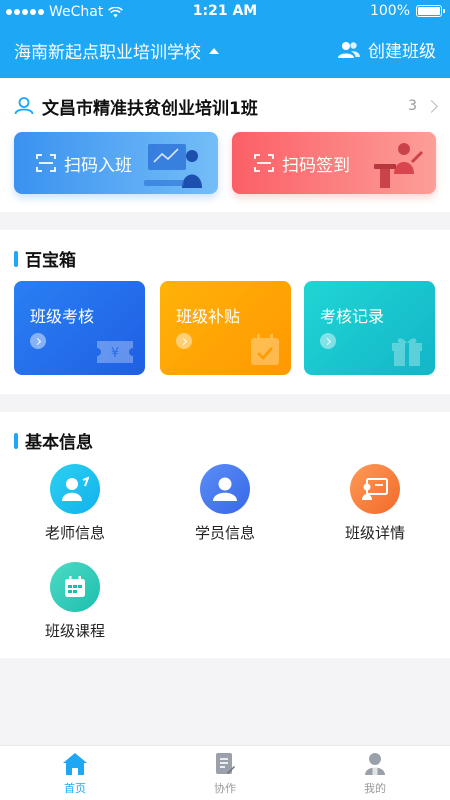  I want to click on teacher-info-item: 老师信息, so click(75, 503).